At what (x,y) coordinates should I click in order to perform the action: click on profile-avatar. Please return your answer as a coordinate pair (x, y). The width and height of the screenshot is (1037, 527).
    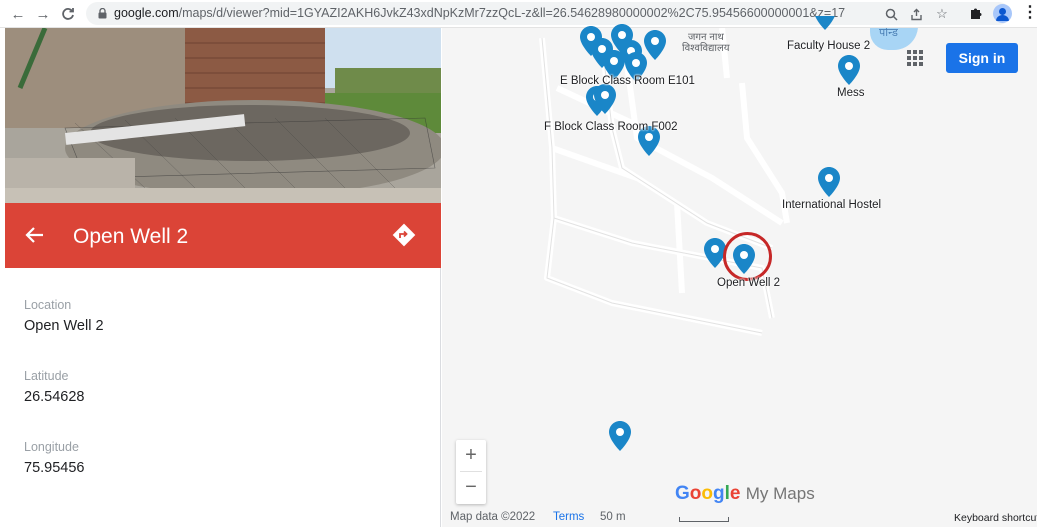
    Looking at the image, I should click on (1002, 13).